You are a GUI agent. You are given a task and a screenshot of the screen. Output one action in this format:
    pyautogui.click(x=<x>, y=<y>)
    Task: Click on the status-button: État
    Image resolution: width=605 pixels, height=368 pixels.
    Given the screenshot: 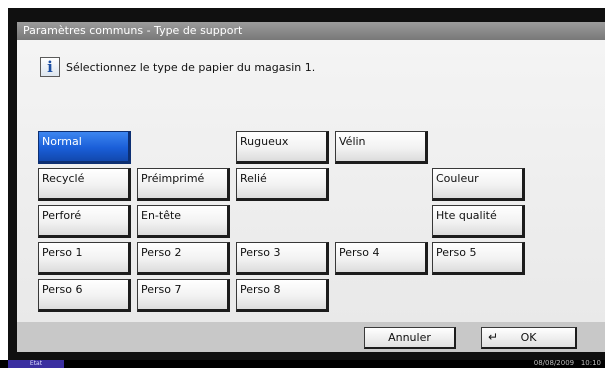 What is the action you would take?
    pyautogui.click(x=36, y=364)
    